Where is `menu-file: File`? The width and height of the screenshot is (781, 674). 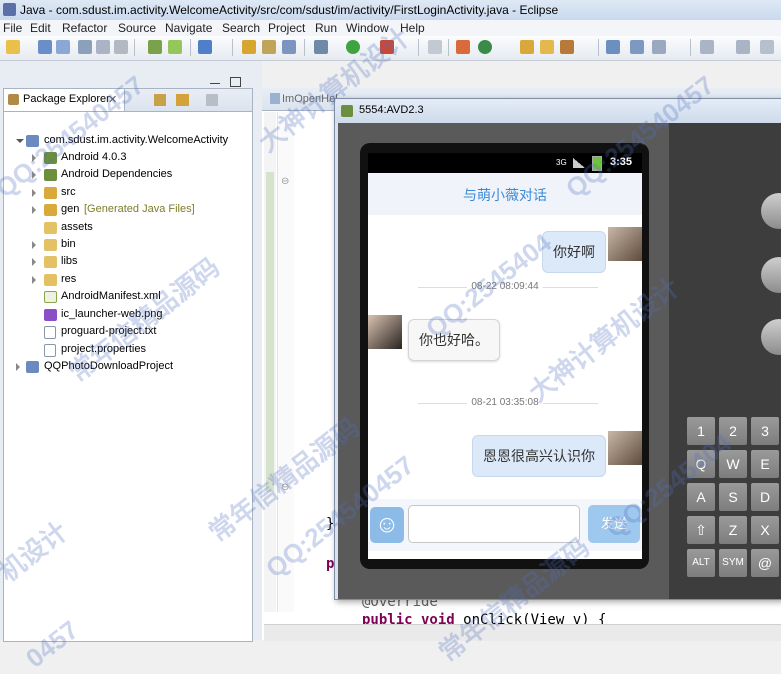
menu-file: File is located at coordinates (12, 28).